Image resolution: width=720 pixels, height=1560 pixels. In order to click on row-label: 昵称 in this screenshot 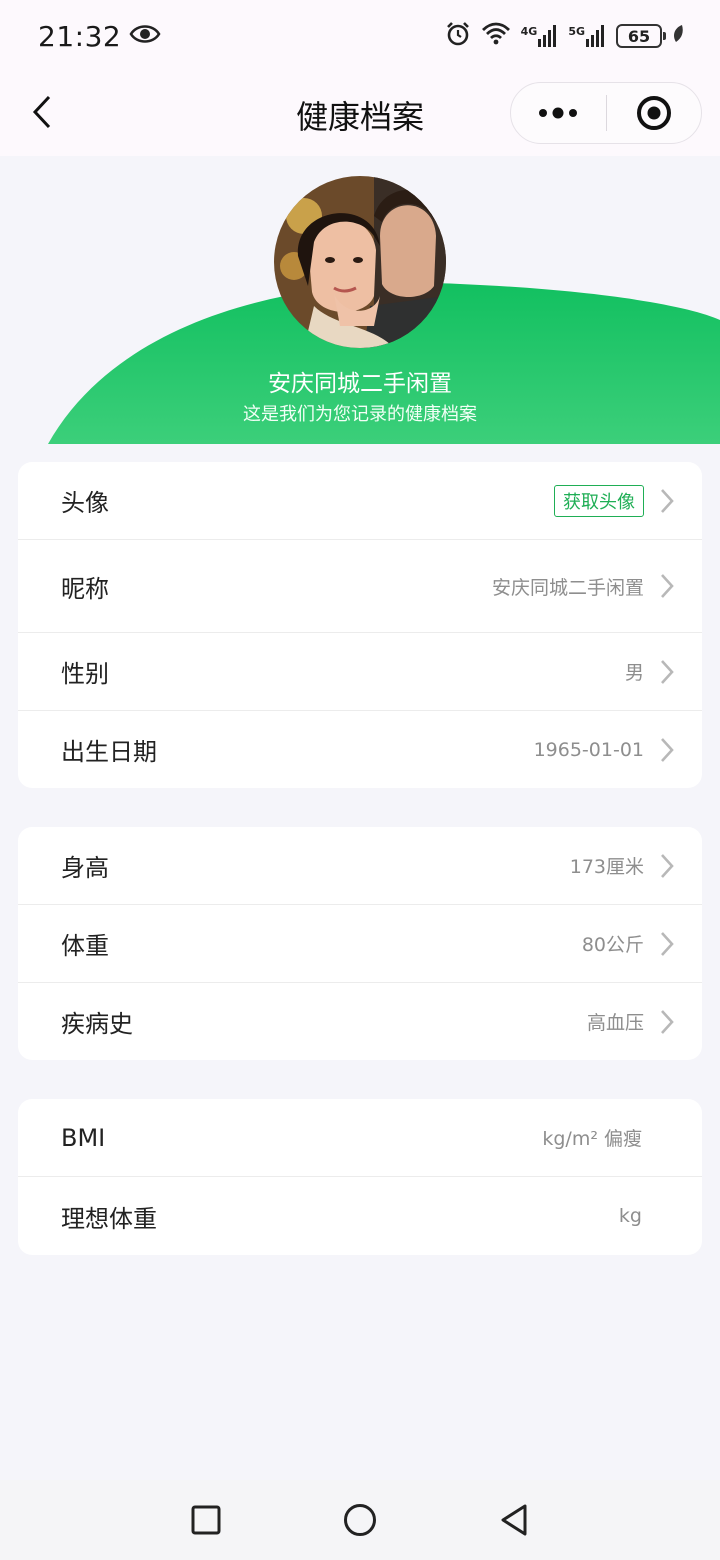, I will do `click(85, 588)`.